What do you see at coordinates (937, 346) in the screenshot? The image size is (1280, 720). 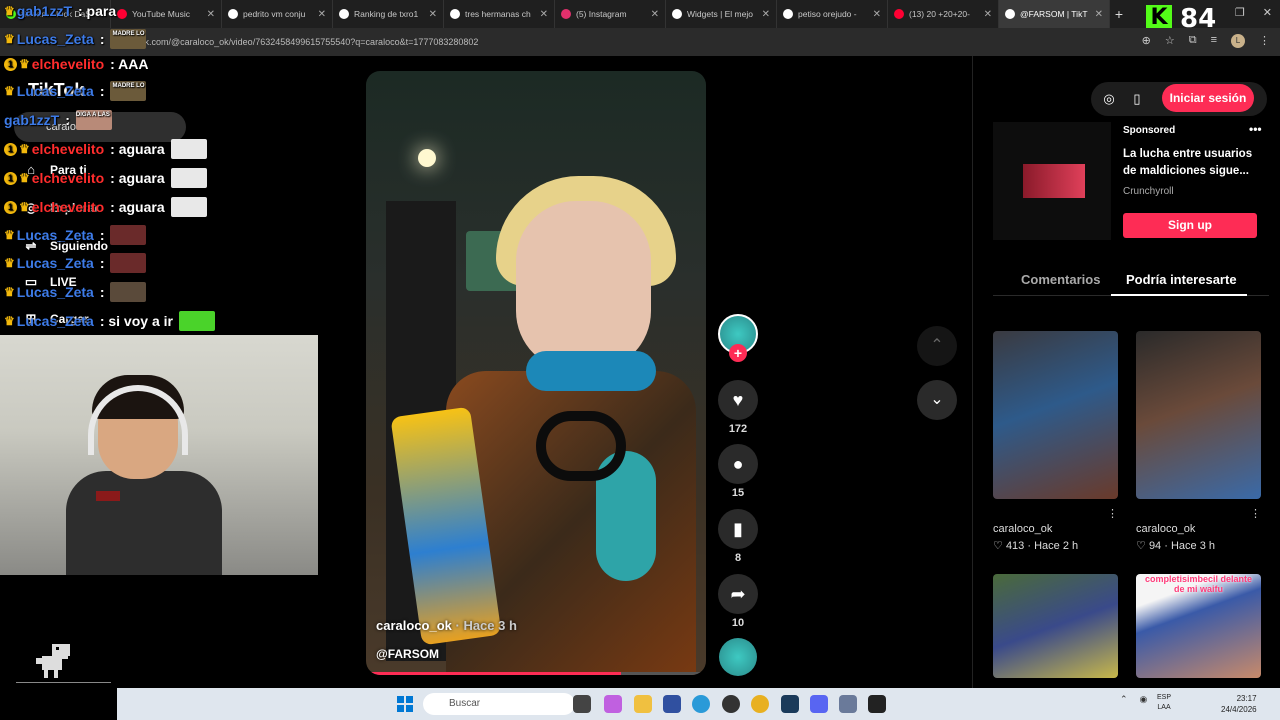 I see `previous-video-button: ⌃` at bounding box center [937, 346].